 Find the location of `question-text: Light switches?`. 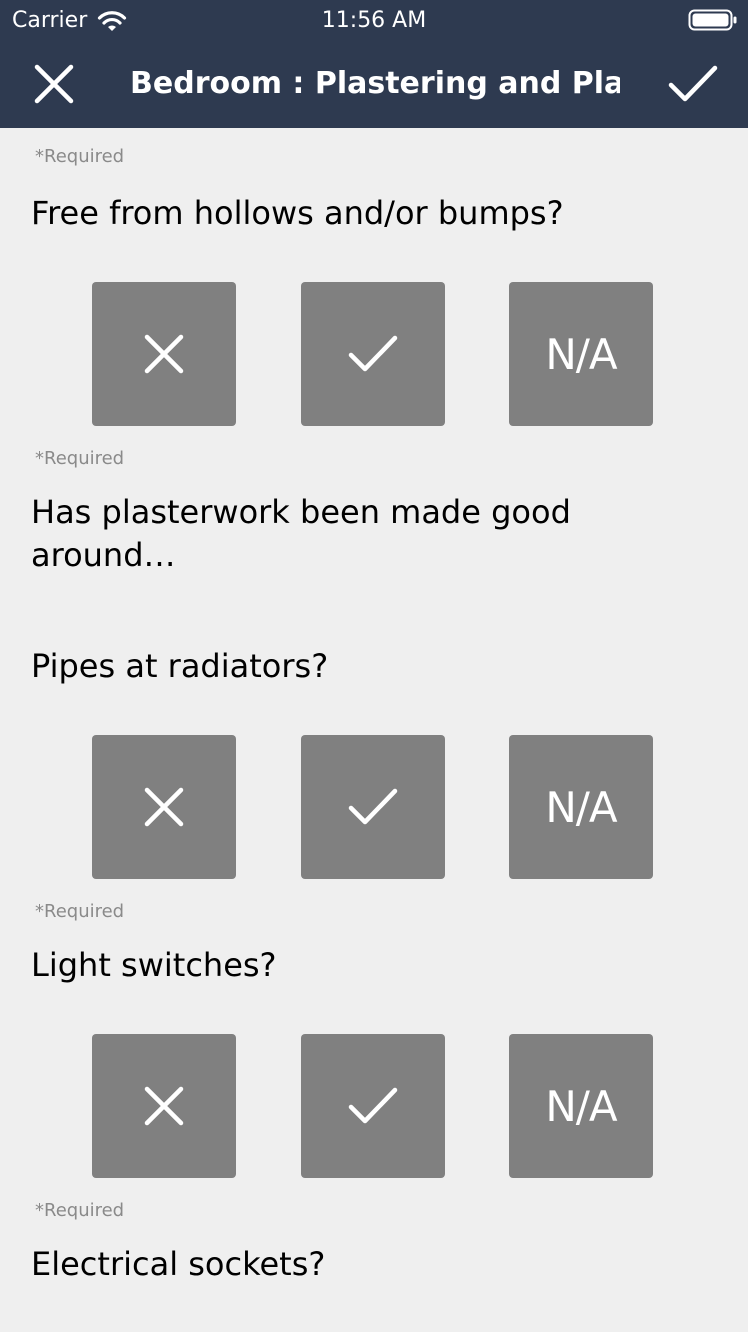

question-text: Light switches? is located at coordinates (154, 965).